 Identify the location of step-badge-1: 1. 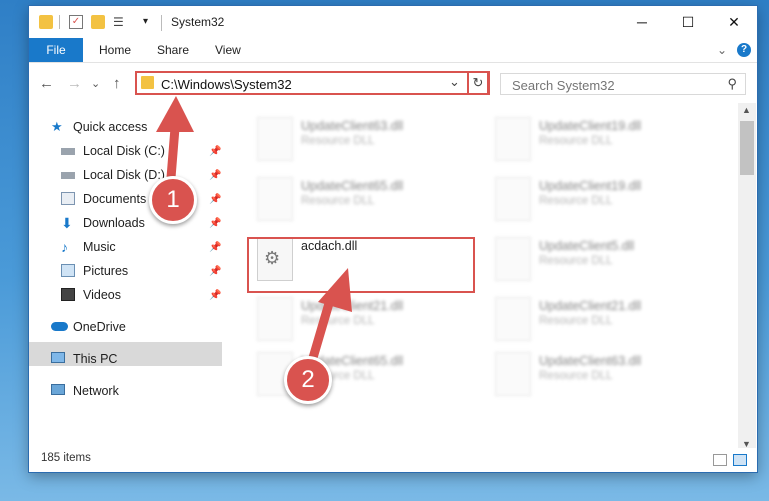
(173, 200).